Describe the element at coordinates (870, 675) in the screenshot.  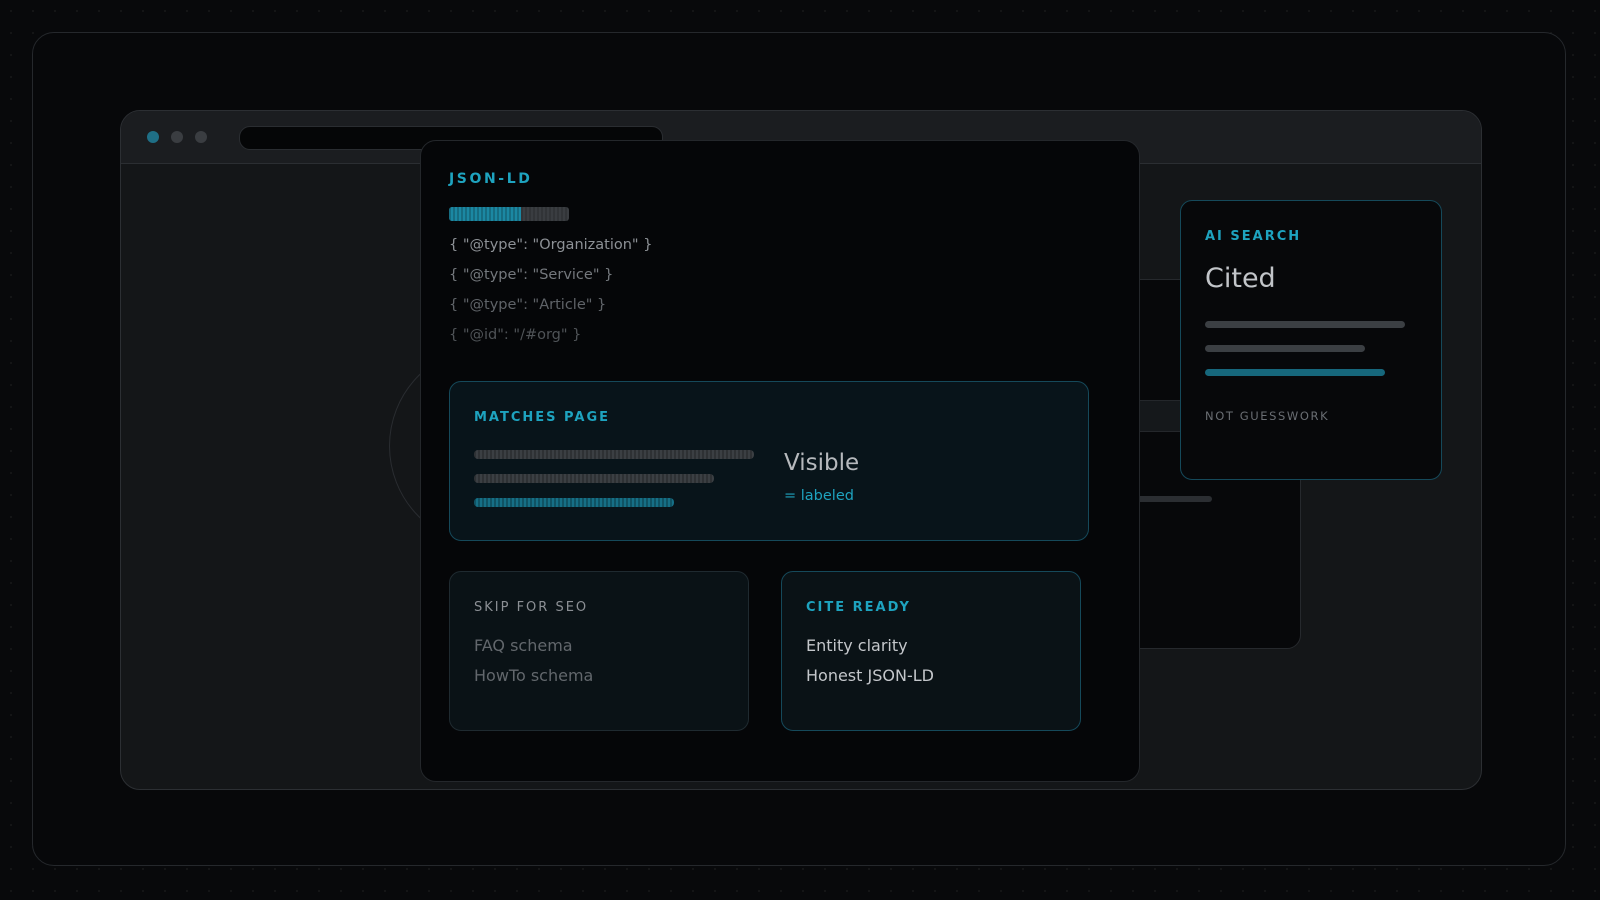
I see `cite-item-json-ld: Honest JSON-LD` at that location.